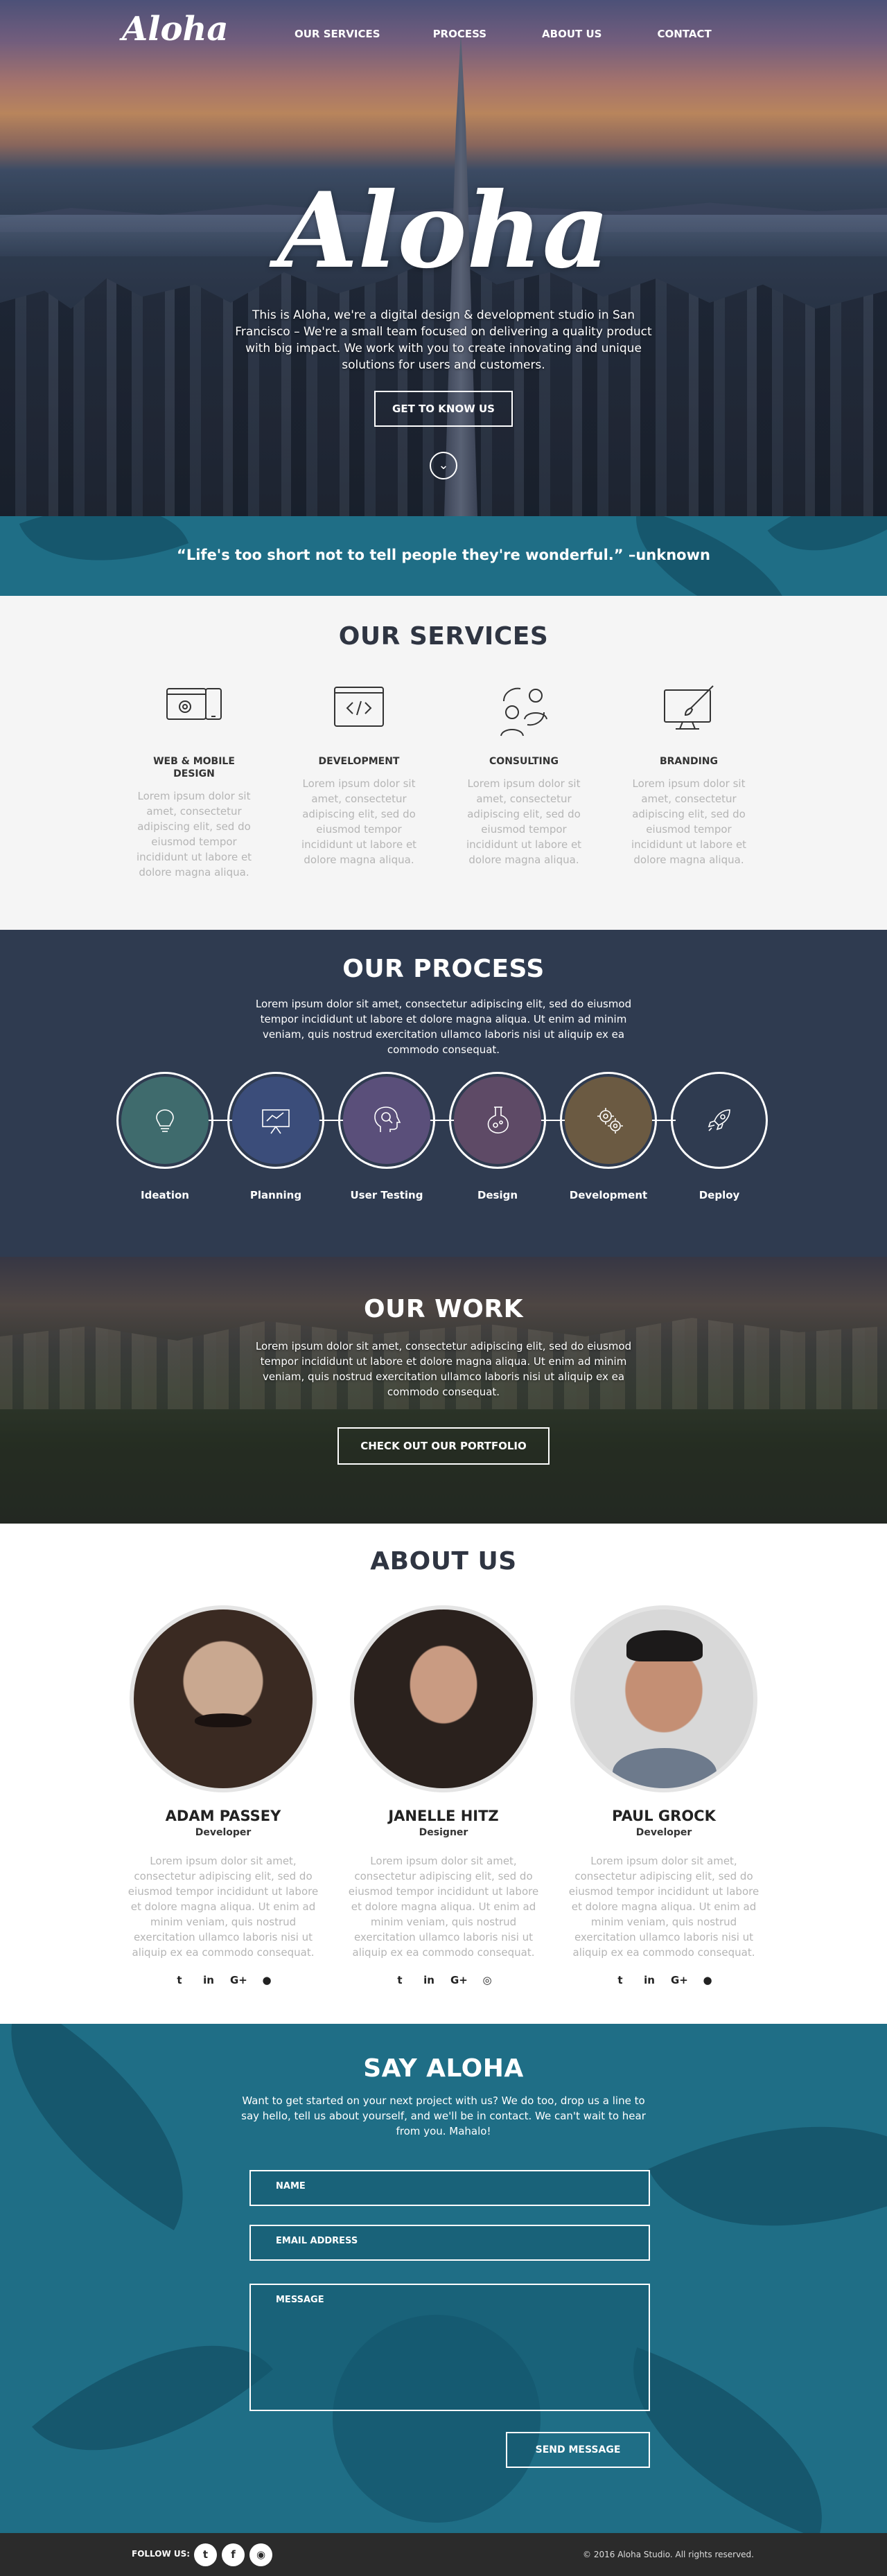  Describe the element at coordinates (487, 1980) in the screenshot. I see `dribbble-icon: ◎` at that location.